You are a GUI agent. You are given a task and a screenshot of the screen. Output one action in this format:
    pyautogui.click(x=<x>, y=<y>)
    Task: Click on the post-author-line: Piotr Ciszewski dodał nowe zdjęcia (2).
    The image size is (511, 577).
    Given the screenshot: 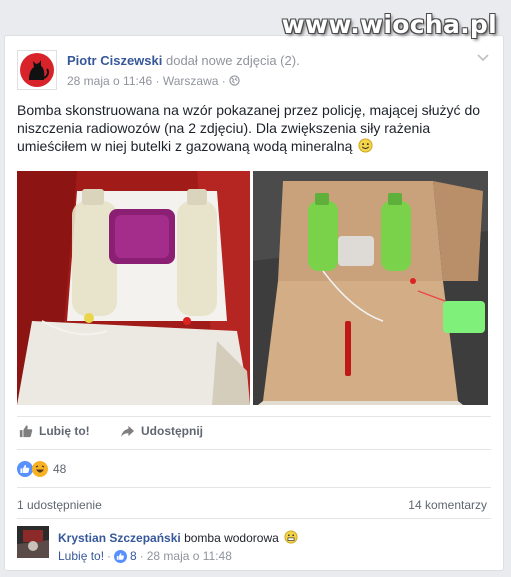 What is the action you would take?
    pyautogui.click(x=183, y=60)
    